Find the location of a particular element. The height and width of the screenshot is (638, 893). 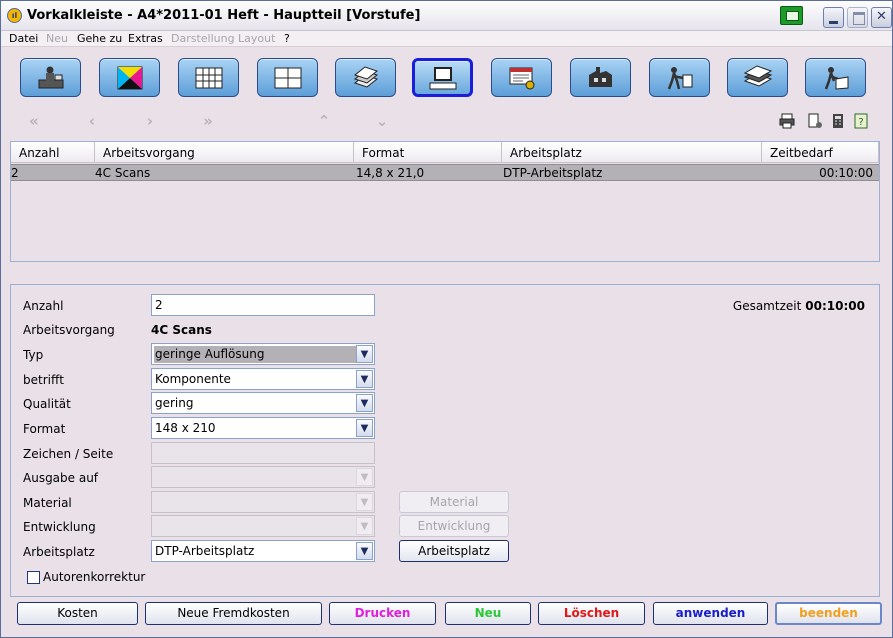

packer-button is located at coordinates (835, 77).